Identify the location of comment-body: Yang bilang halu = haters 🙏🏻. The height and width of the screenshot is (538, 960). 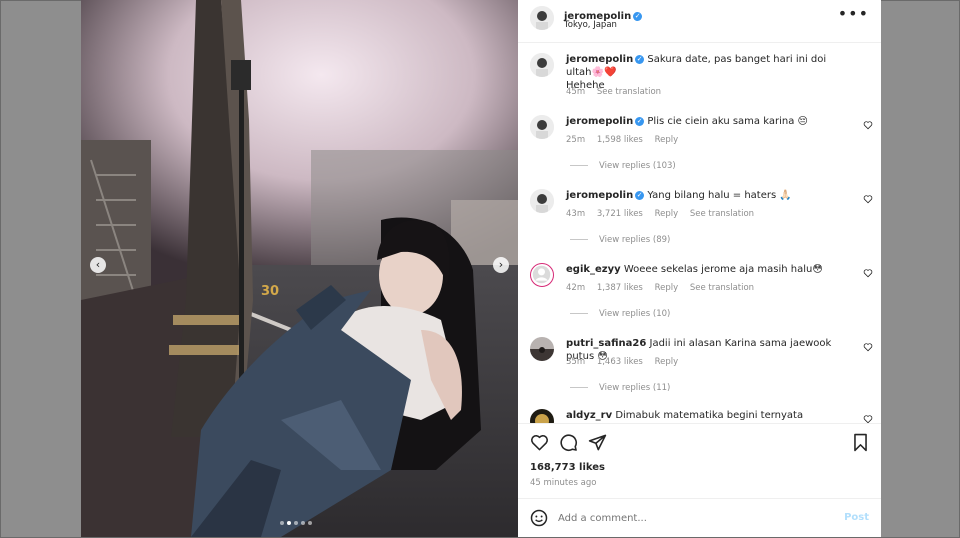
(719, 195).